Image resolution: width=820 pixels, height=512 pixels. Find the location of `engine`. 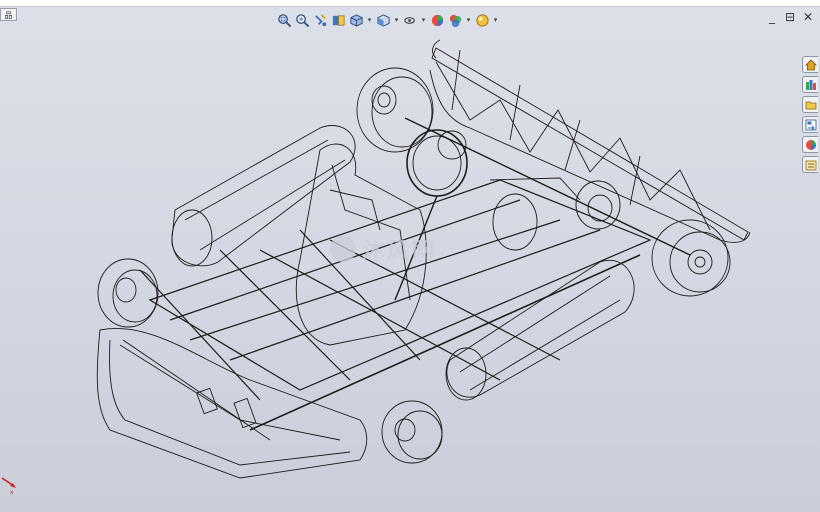

engine is located at coordinates (555, 214).